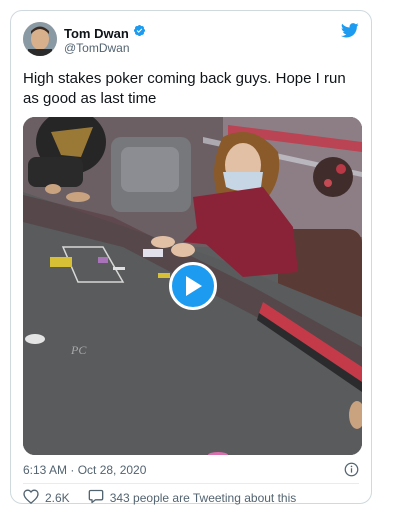 This screenshot has width=400, height=515. What do you see at coordinates (40, 39) in the screenshot?
I see `avatar` at bounding box center [40, 39].